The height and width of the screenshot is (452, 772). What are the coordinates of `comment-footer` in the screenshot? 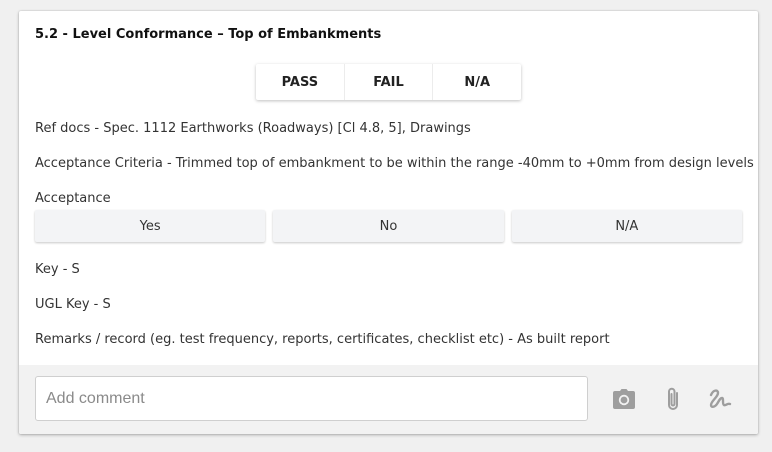 It's located at (388, 399).